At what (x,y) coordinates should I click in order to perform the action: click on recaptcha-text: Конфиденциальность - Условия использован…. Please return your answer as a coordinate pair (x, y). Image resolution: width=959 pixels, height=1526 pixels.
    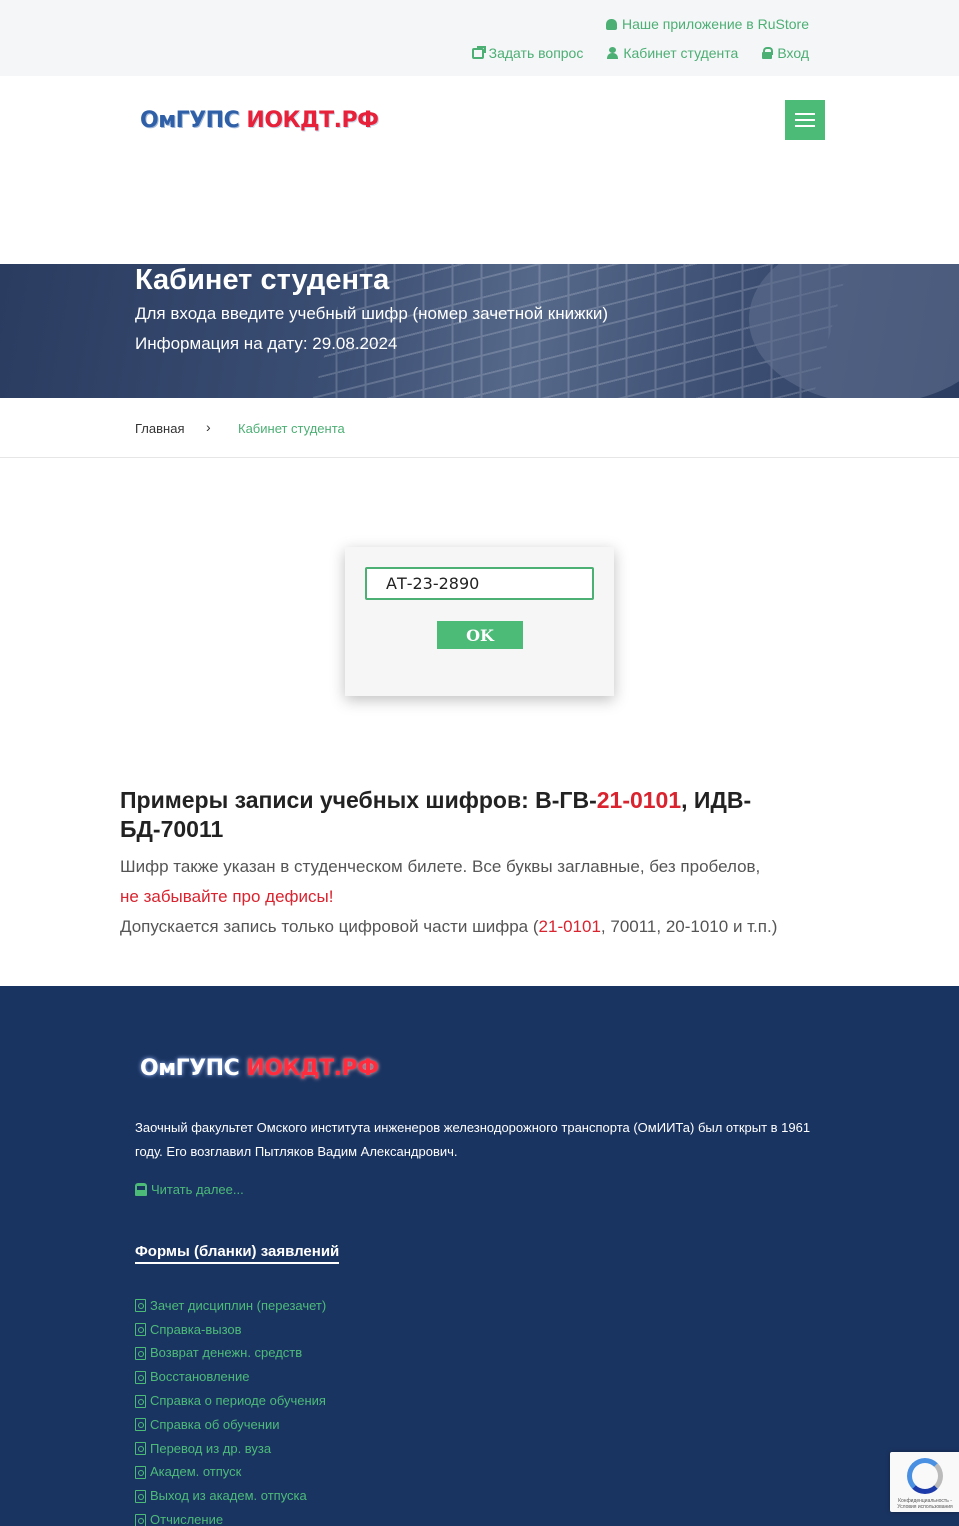
    Looking at the image, I should click on (925, 1504).